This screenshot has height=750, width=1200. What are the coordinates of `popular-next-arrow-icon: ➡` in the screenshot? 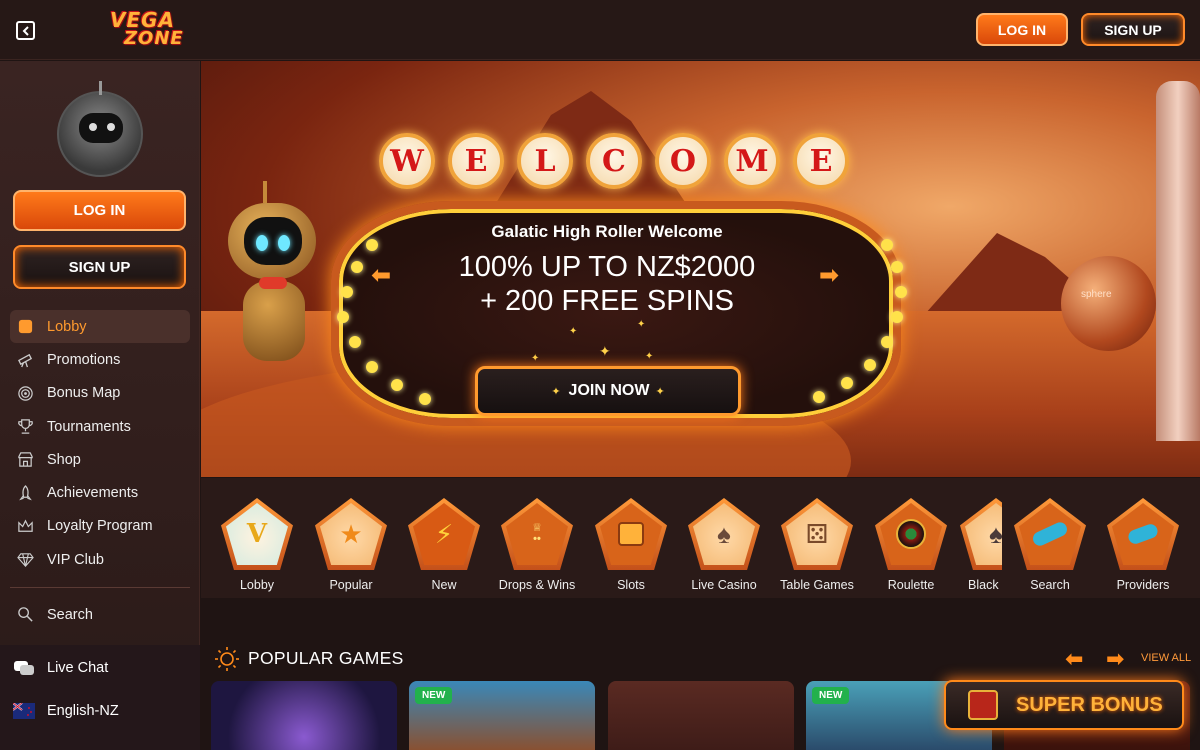 It's located at (1115, 659).